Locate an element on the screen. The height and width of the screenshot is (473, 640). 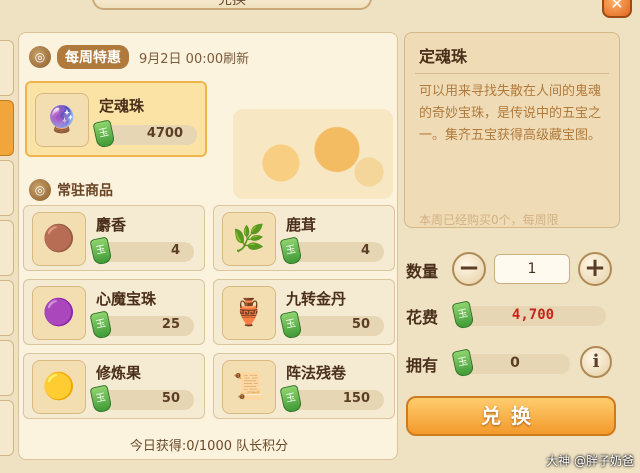
antler-icon: 🌿 is located at coordinates (249, 239).